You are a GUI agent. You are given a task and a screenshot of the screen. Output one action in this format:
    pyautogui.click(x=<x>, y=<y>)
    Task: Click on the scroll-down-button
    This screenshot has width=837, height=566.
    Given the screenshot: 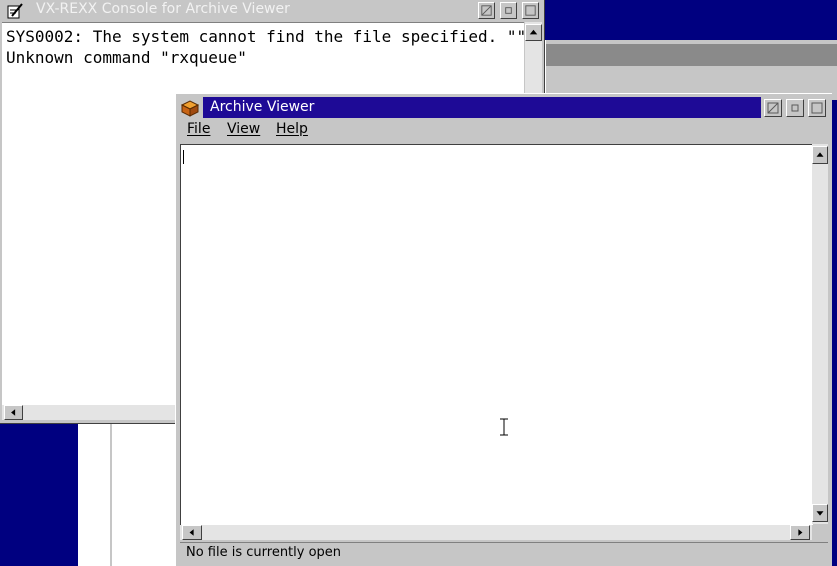 What is the action you would take?
    pyautogui.click(x=820, y=513)
    